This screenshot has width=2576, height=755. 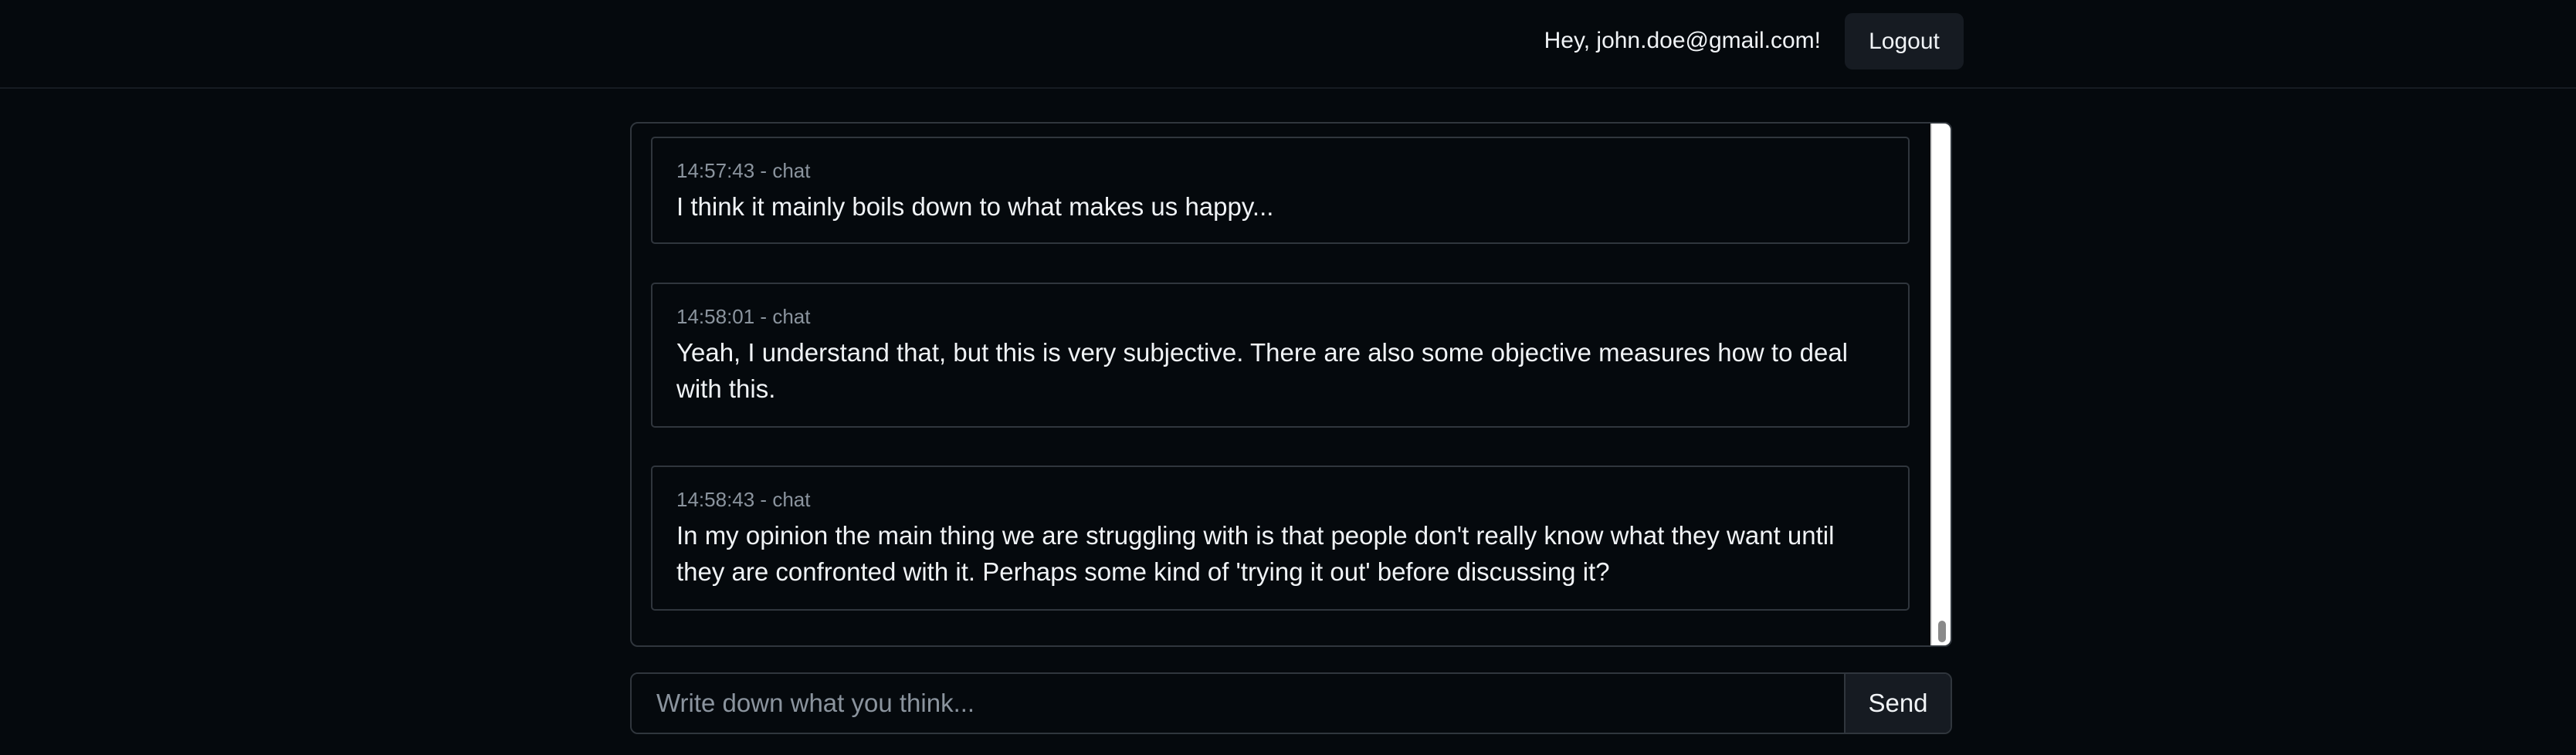 I want to click on top-navigation-bar: Hey, john.doe@gmail.com! Logout, so click(x=1288, y=44).